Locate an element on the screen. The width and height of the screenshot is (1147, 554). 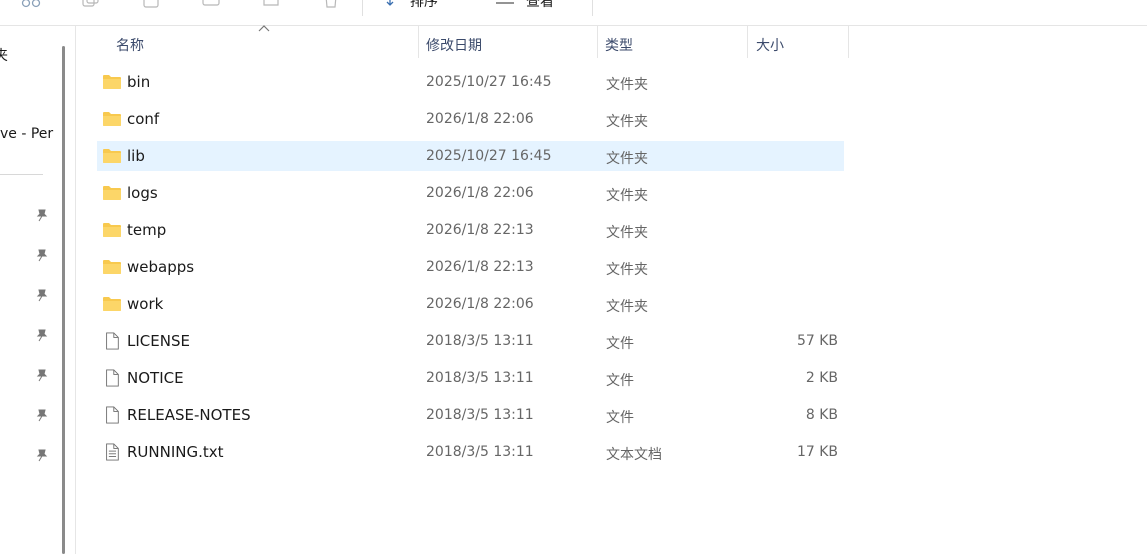
column-header-type: 类型 is located at coordinates (672, 42).